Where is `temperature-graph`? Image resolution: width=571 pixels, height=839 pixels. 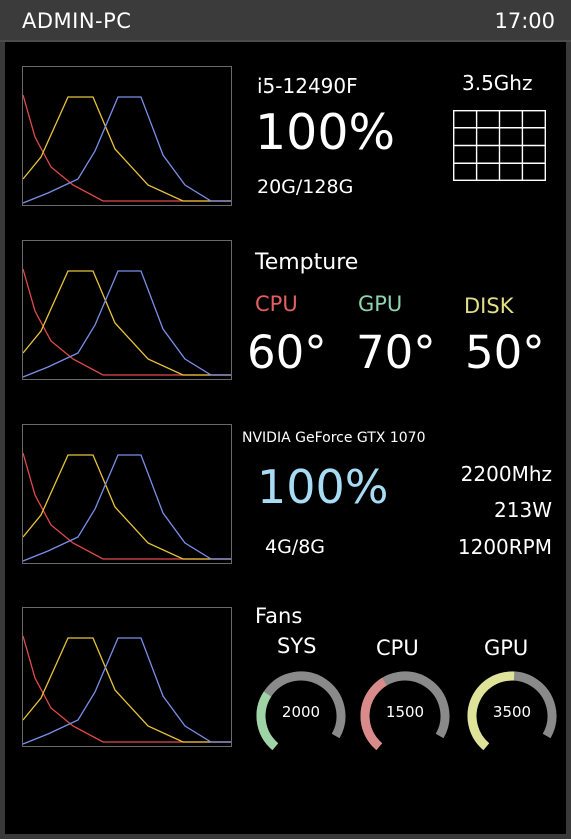
temperature-graph is located at coordinates (127, 310).